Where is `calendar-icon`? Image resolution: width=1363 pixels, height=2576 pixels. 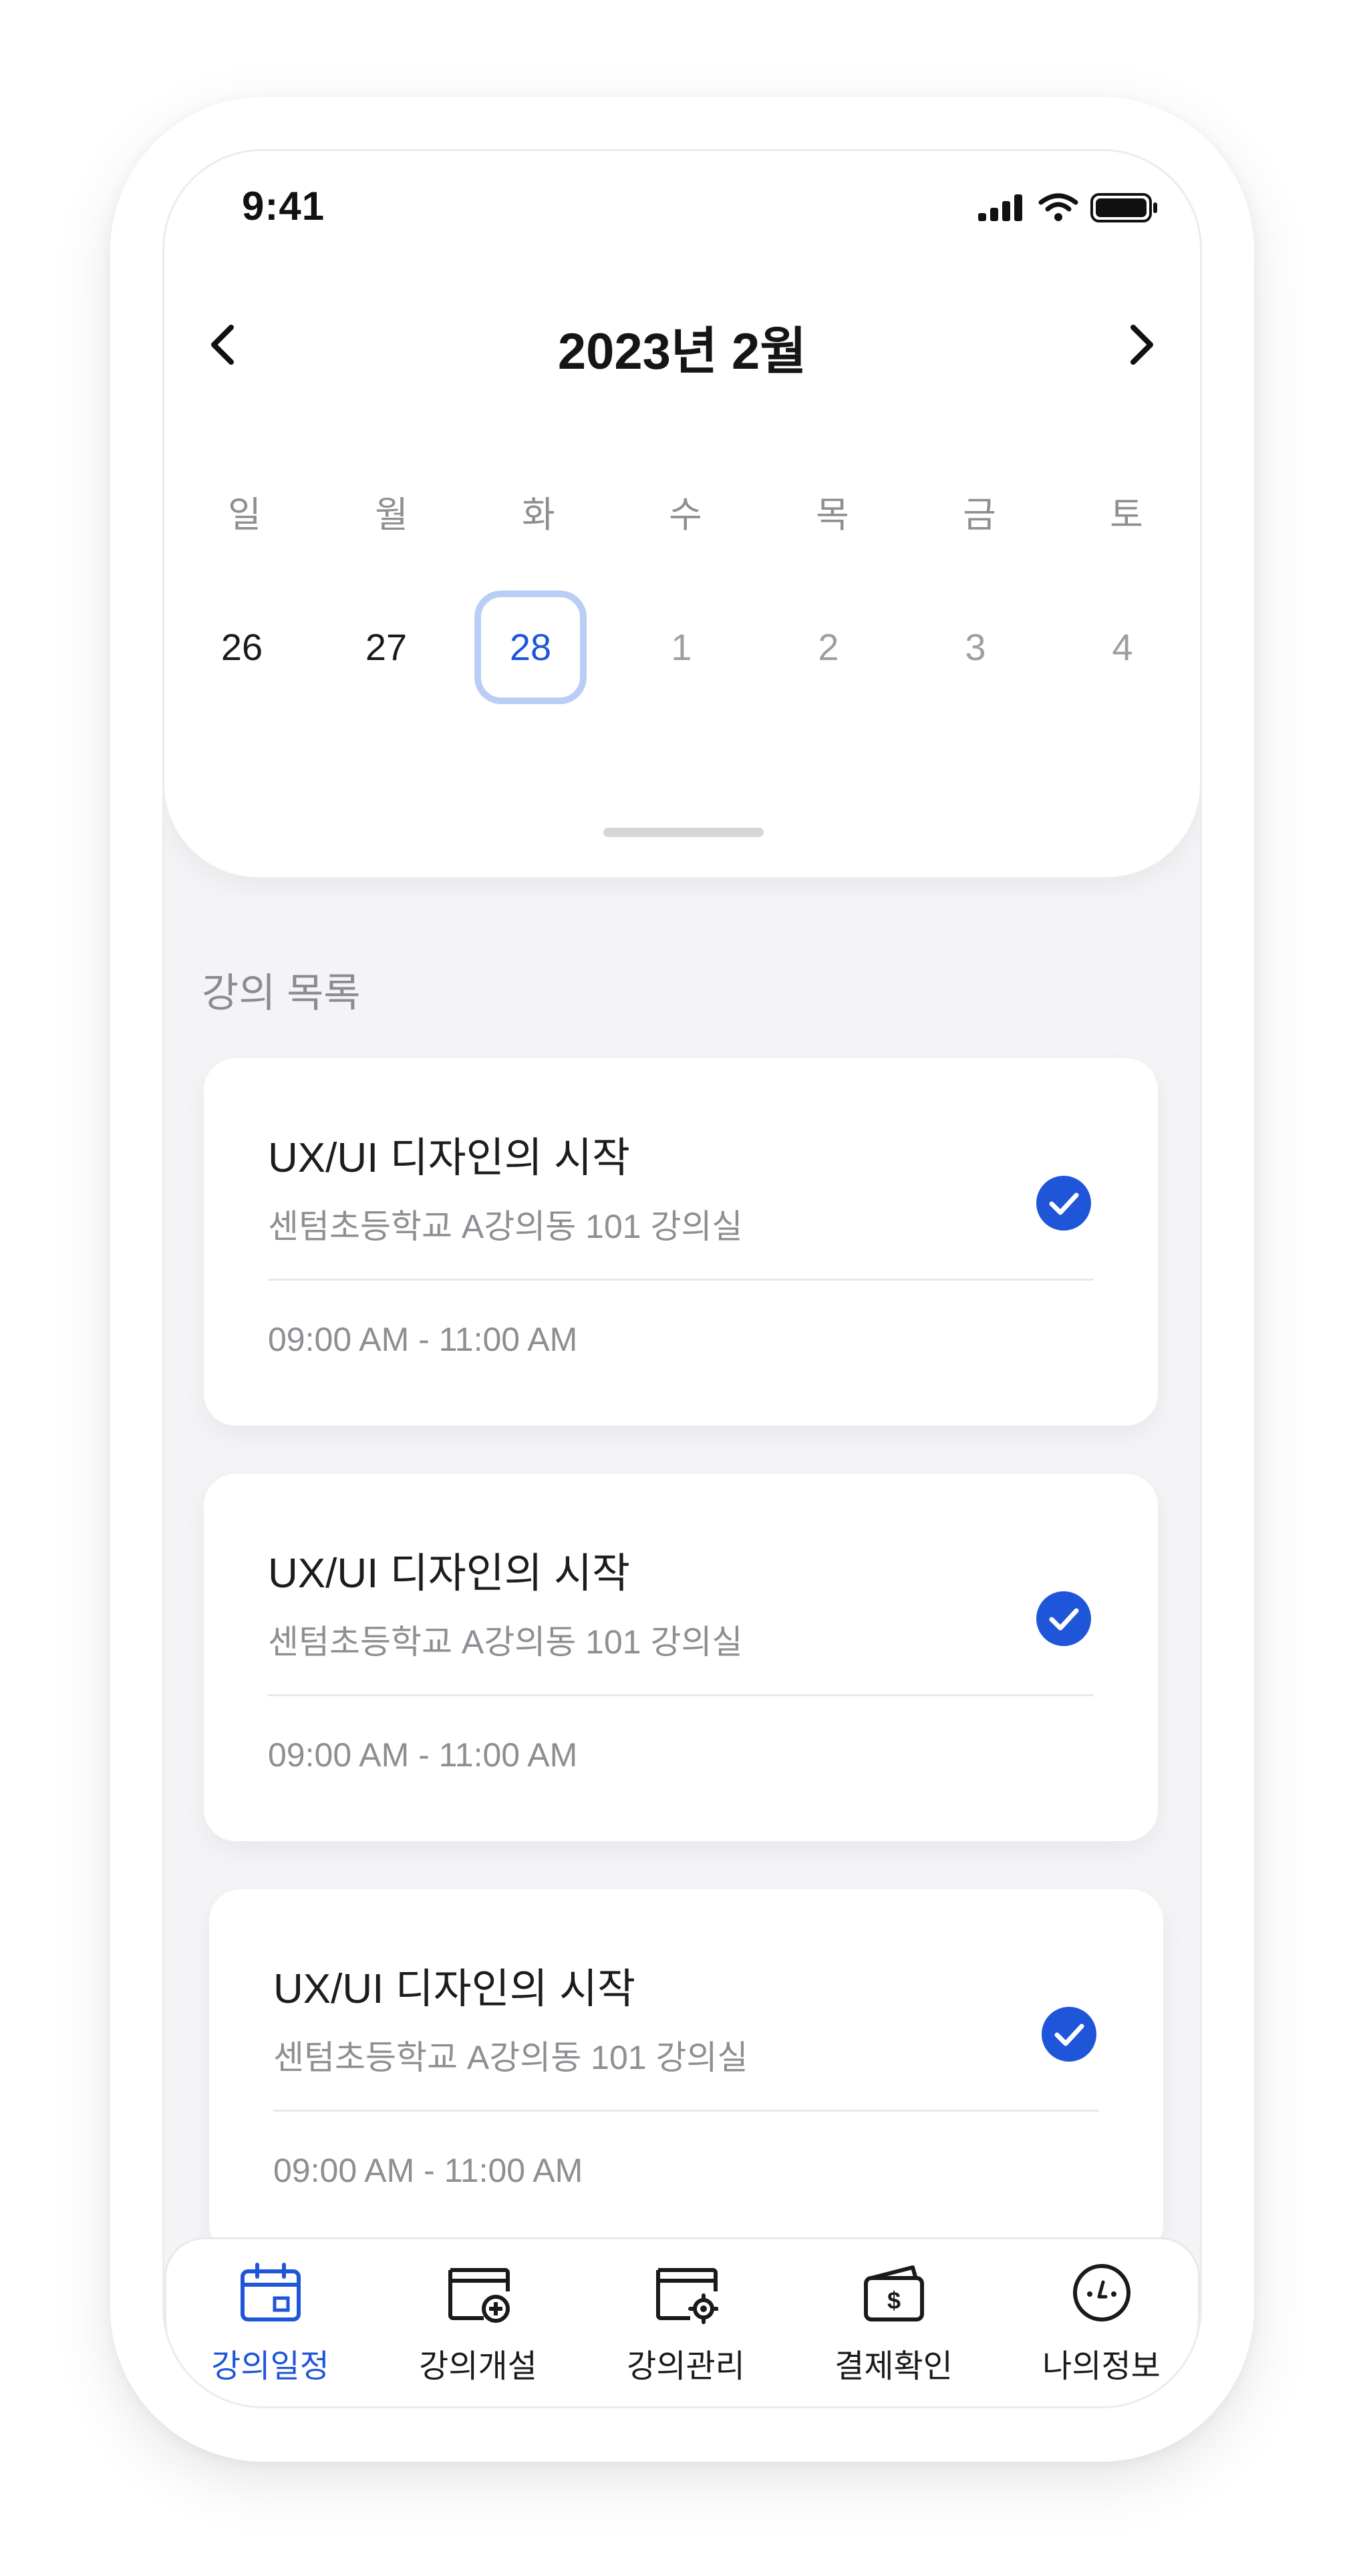
calendar-icon is located at coordinates (271, 2292).